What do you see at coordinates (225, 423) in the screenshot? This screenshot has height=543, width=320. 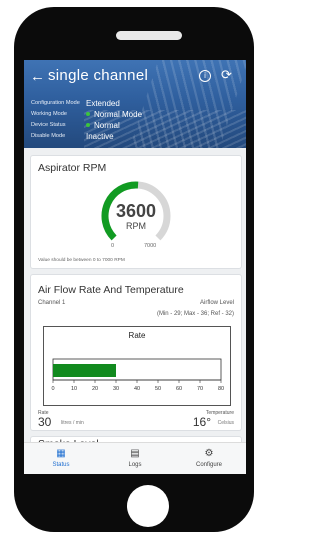 I see `temperature-unit: Celsius` at bounding box center [225, 423].